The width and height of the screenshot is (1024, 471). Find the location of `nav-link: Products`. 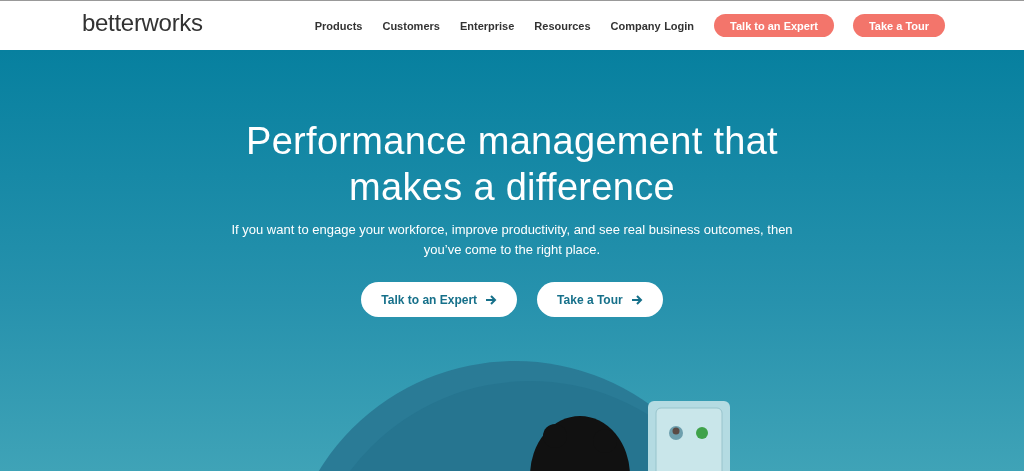

nav-link: Products is located at coordinates (338, 25).